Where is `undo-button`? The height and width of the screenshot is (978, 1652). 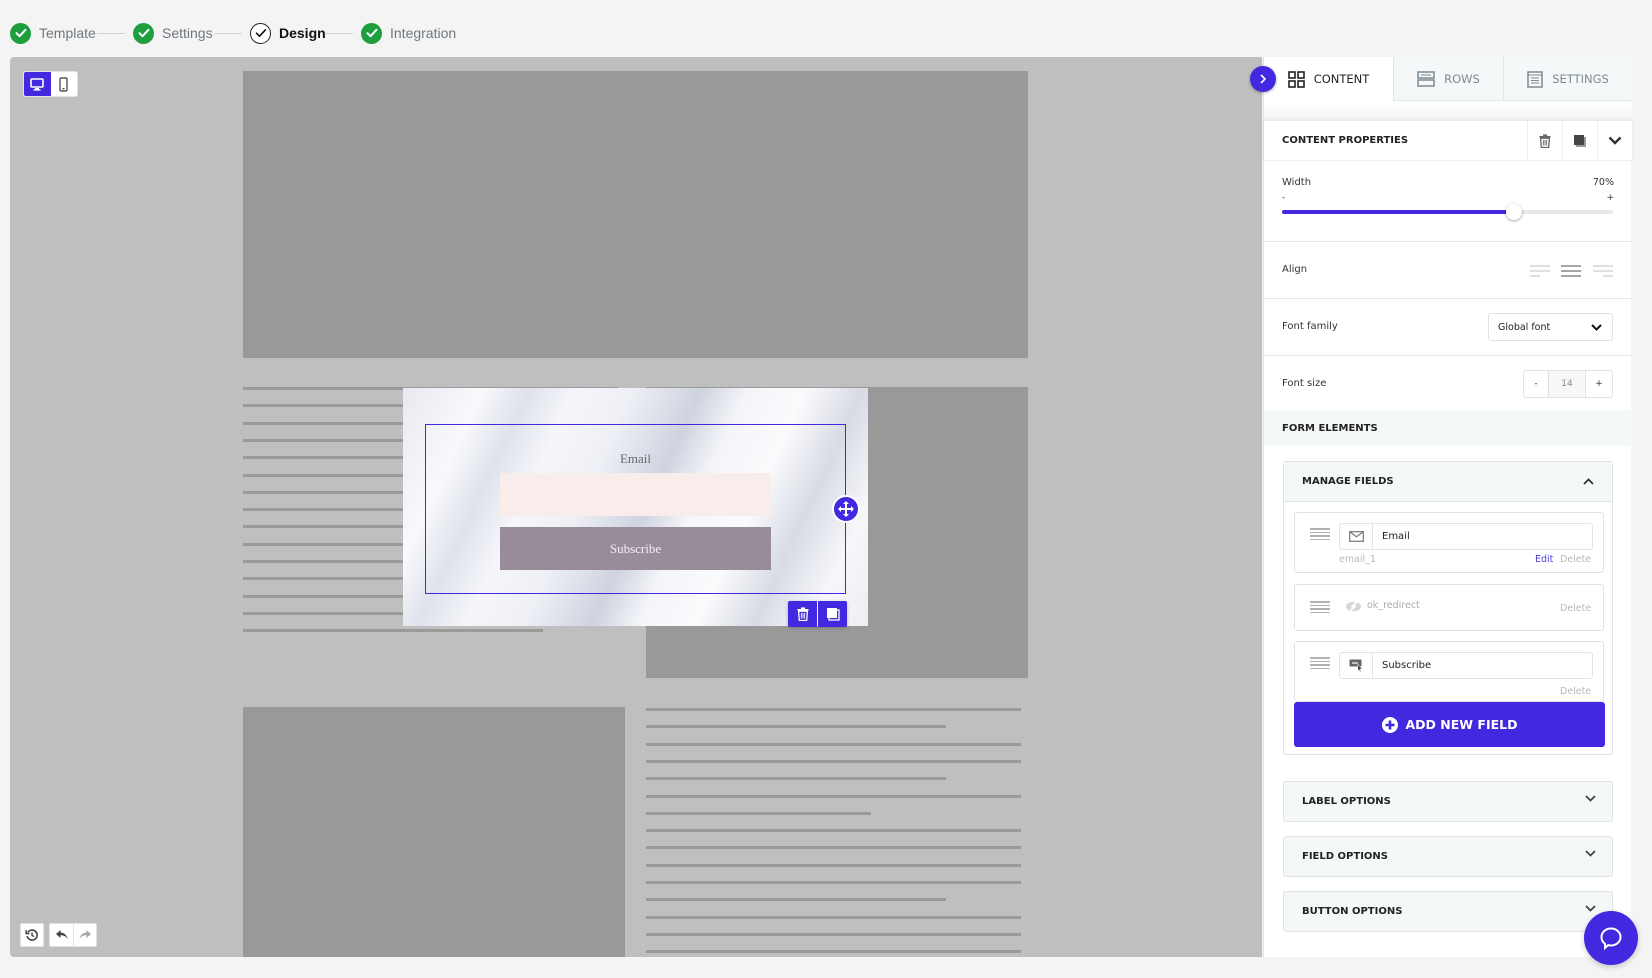 undo-button is located at coordinates (61, 935).